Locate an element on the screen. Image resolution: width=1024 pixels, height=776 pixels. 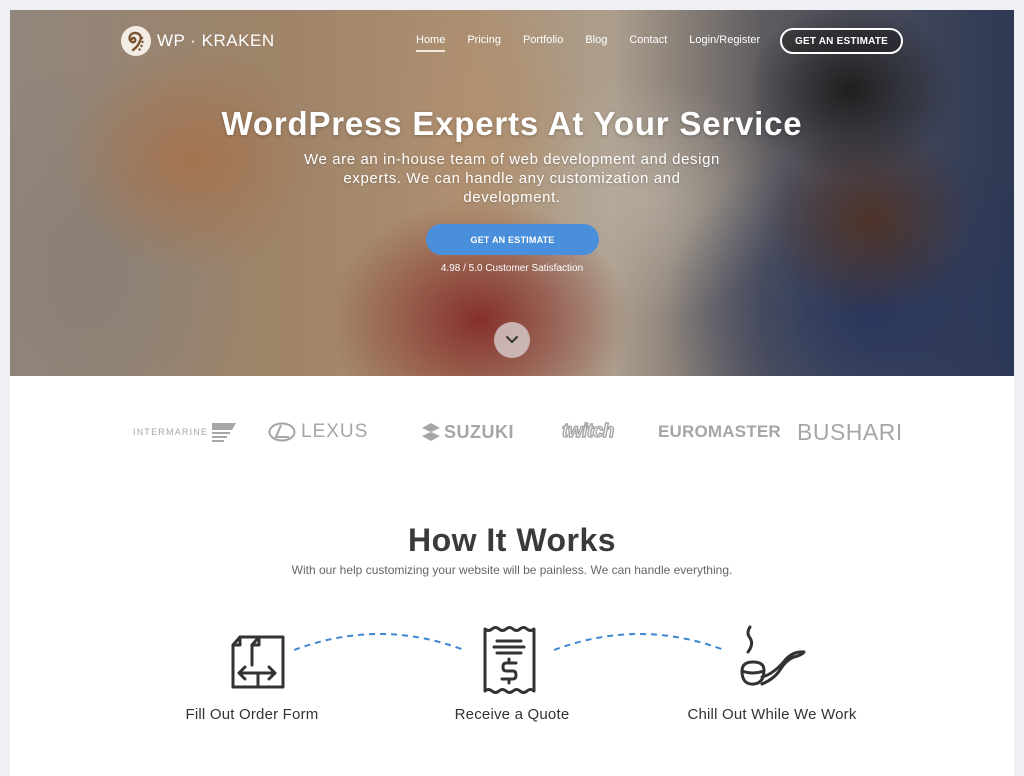
nav-item-contact: Contact is located at coordinates (648, 43).